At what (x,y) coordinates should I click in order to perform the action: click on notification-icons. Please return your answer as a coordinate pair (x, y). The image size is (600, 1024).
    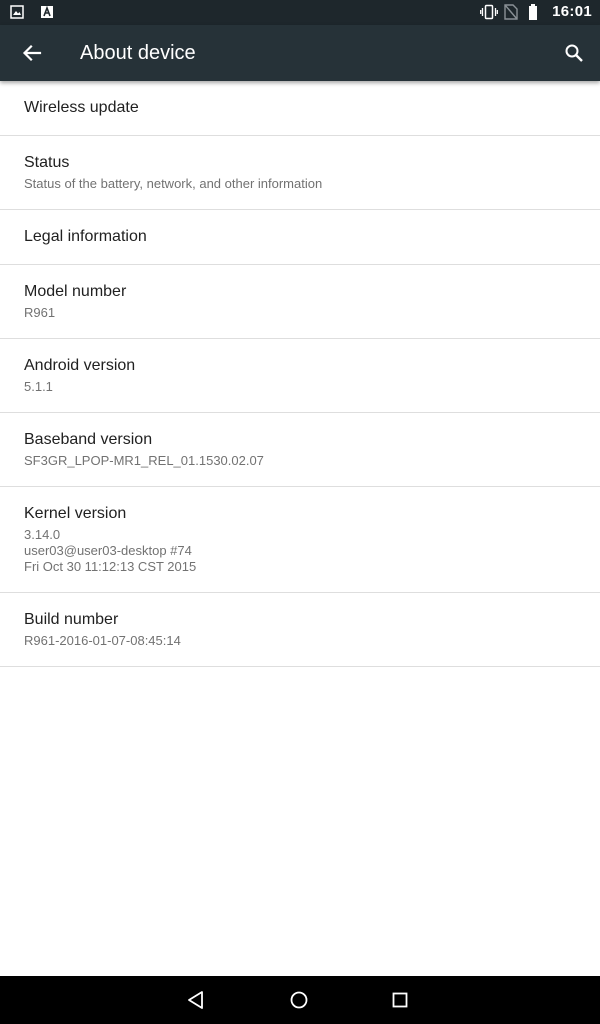
    Looking at the image, I should click on (33, 13).